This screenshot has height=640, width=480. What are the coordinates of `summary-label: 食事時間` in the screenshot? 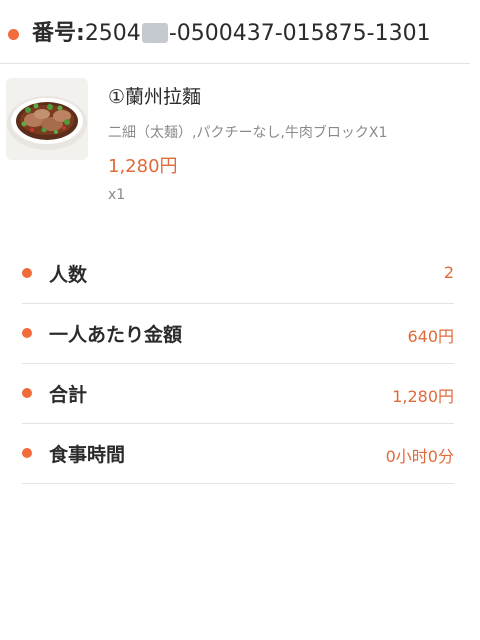 It's located at (87, 455).